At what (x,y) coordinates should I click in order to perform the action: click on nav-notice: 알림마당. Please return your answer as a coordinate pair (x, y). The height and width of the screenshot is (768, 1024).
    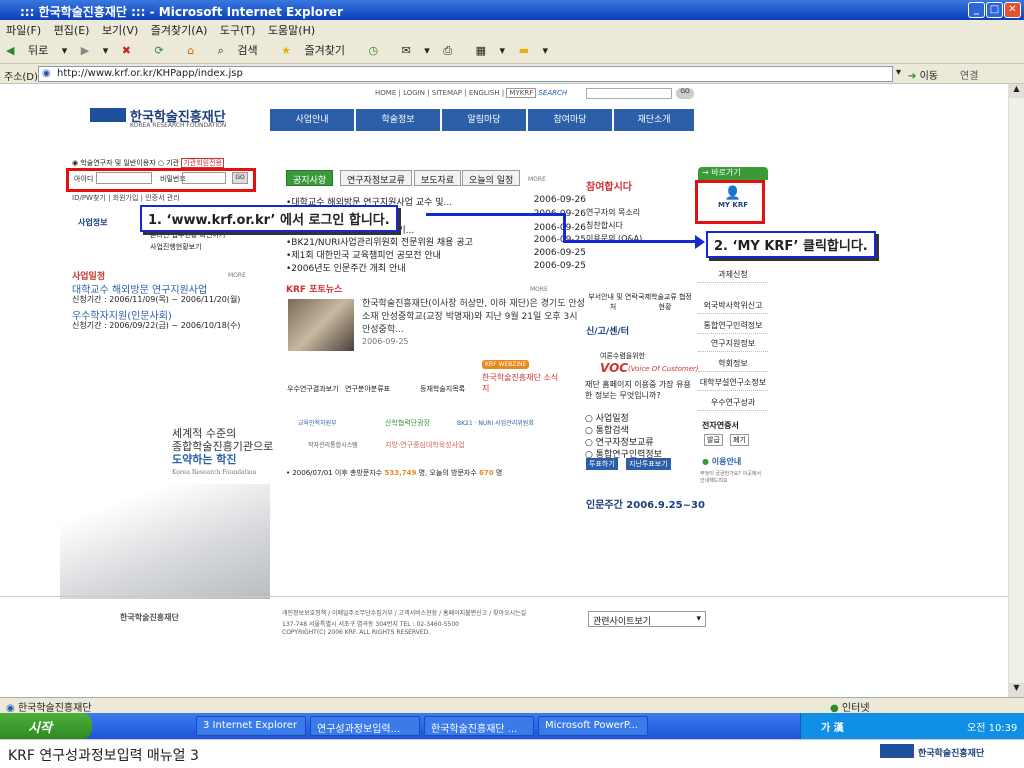
    Looking at the image, I should click on (484, 120).